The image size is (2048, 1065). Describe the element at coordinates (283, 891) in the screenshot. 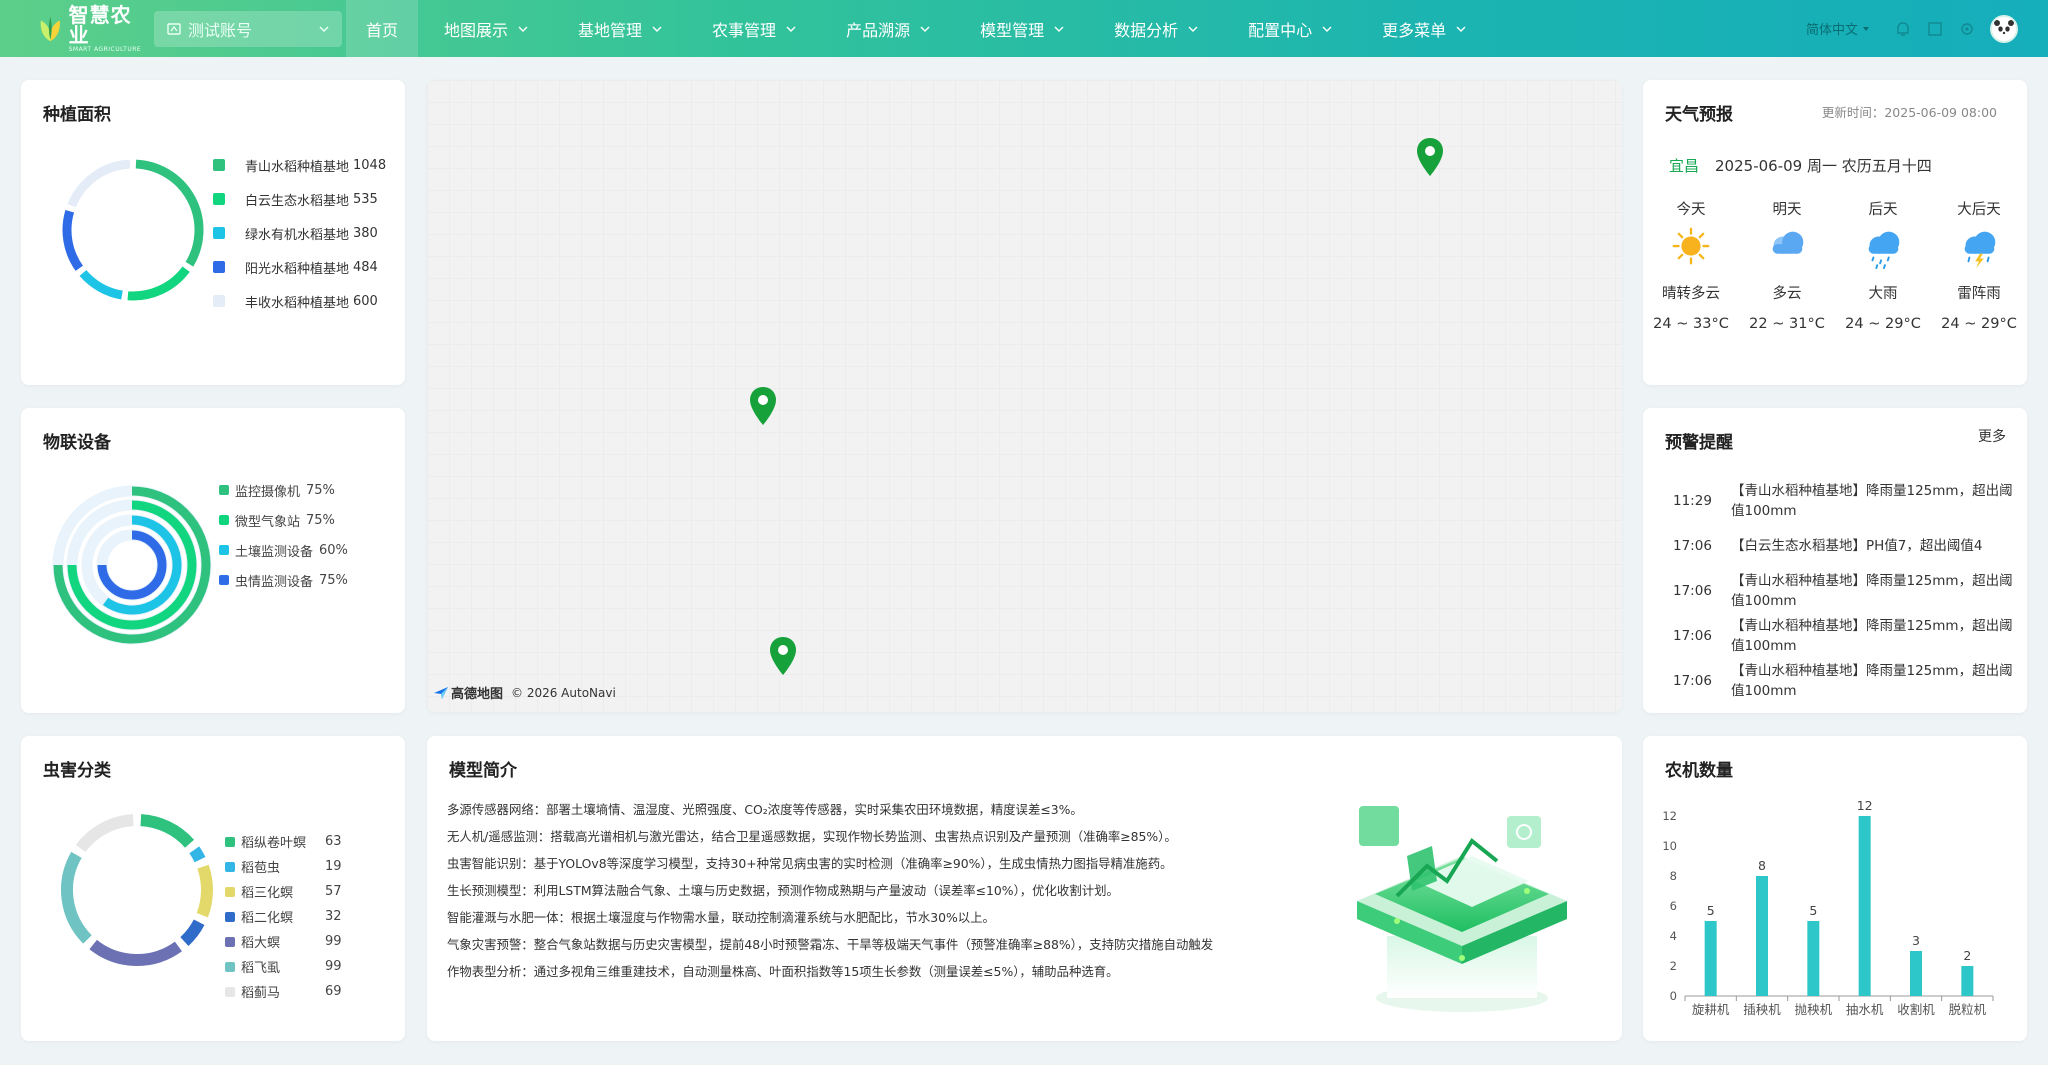

I see `legend-item: 稻三化螟 57` at that location.